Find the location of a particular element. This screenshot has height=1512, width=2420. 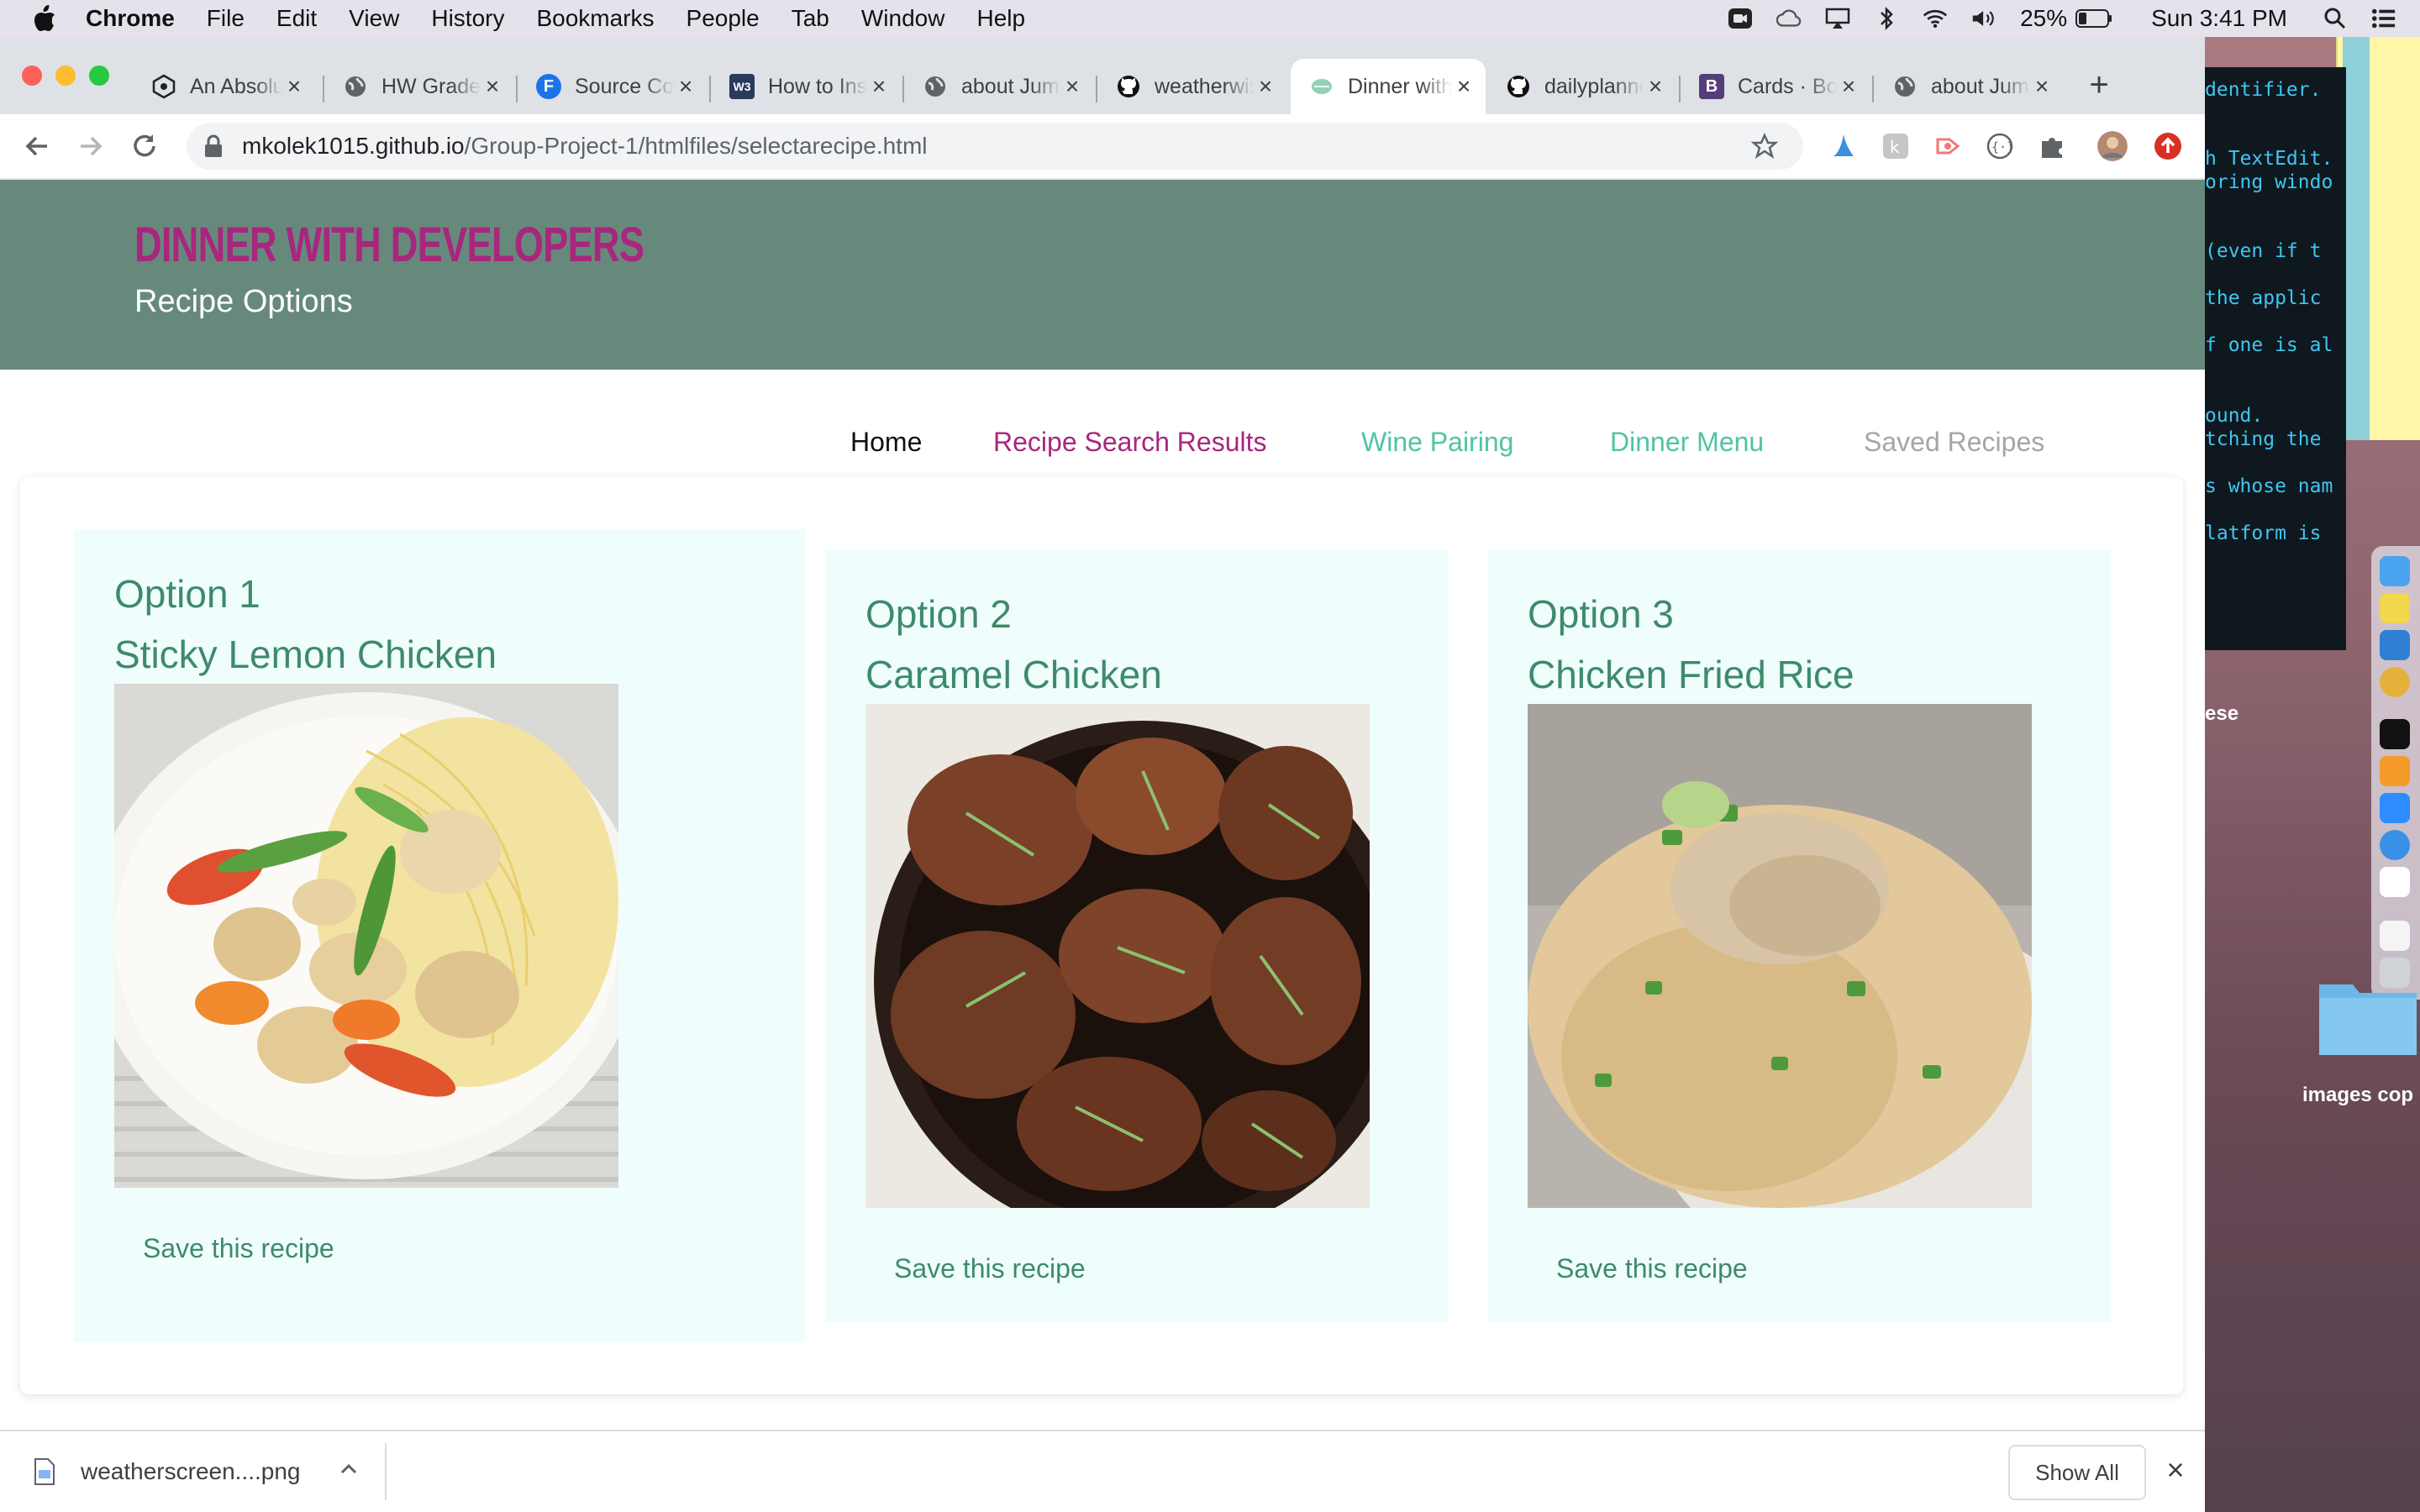

menu-history: History is located at coordinates (467, 18).